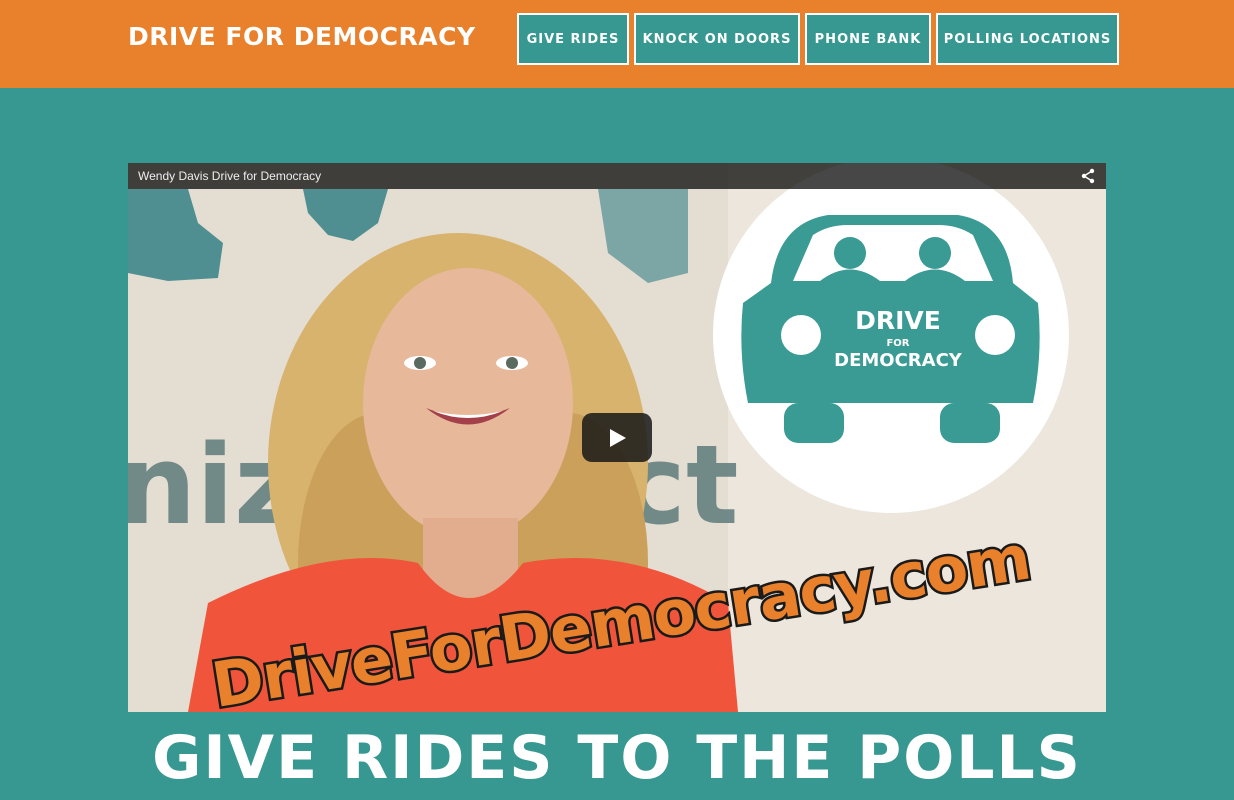 The image size is (1234, 800). What do you see at coordinates (898, 320) in the screenshot?
I see `car-logo-drive: DRIVE` at bounding box center [898, 320].